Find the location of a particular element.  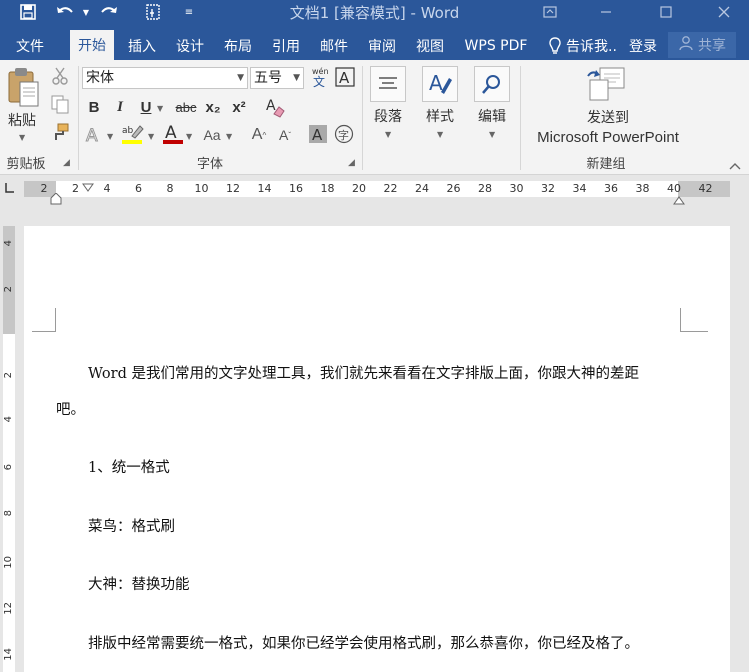

superscript-button: x² is located at coordinates (239, 107).